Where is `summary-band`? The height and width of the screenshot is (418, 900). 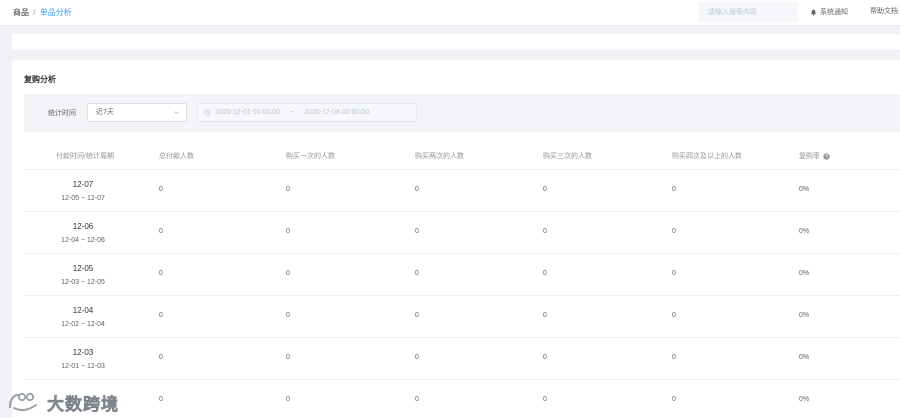 summary-band is located at coordinates (456, 42).